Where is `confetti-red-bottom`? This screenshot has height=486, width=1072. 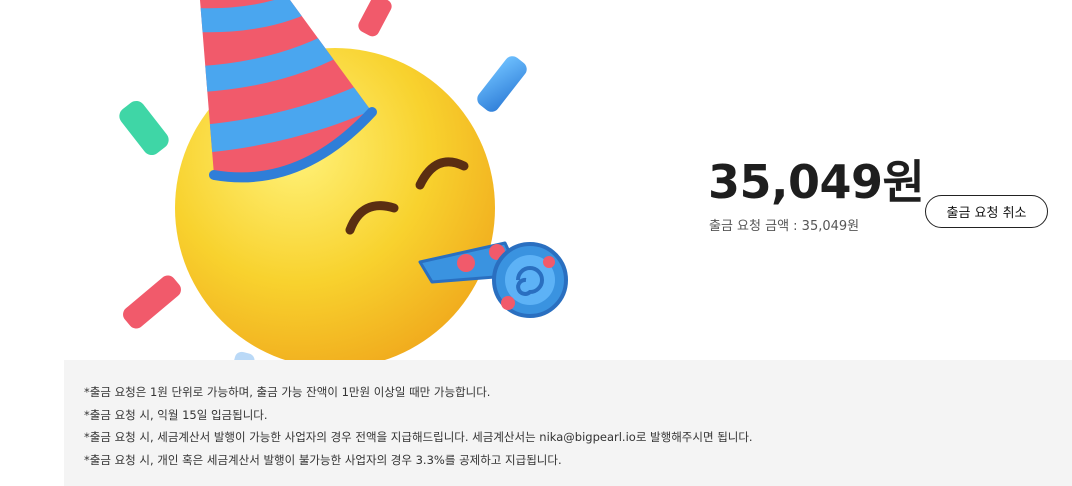 confetti-red-bottom is located at coordinates (152, 302).